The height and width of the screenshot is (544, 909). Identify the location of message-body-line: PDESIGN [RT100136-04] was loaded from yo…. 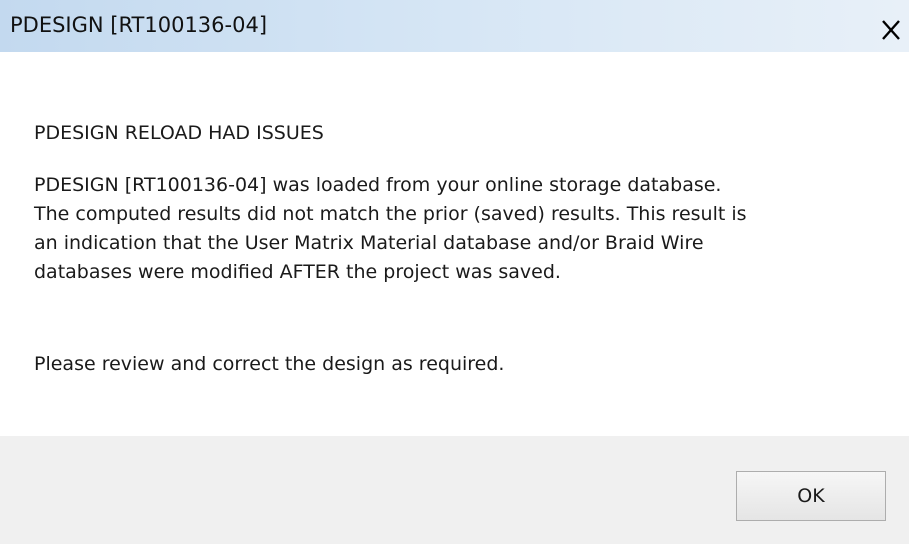
(378, 185).